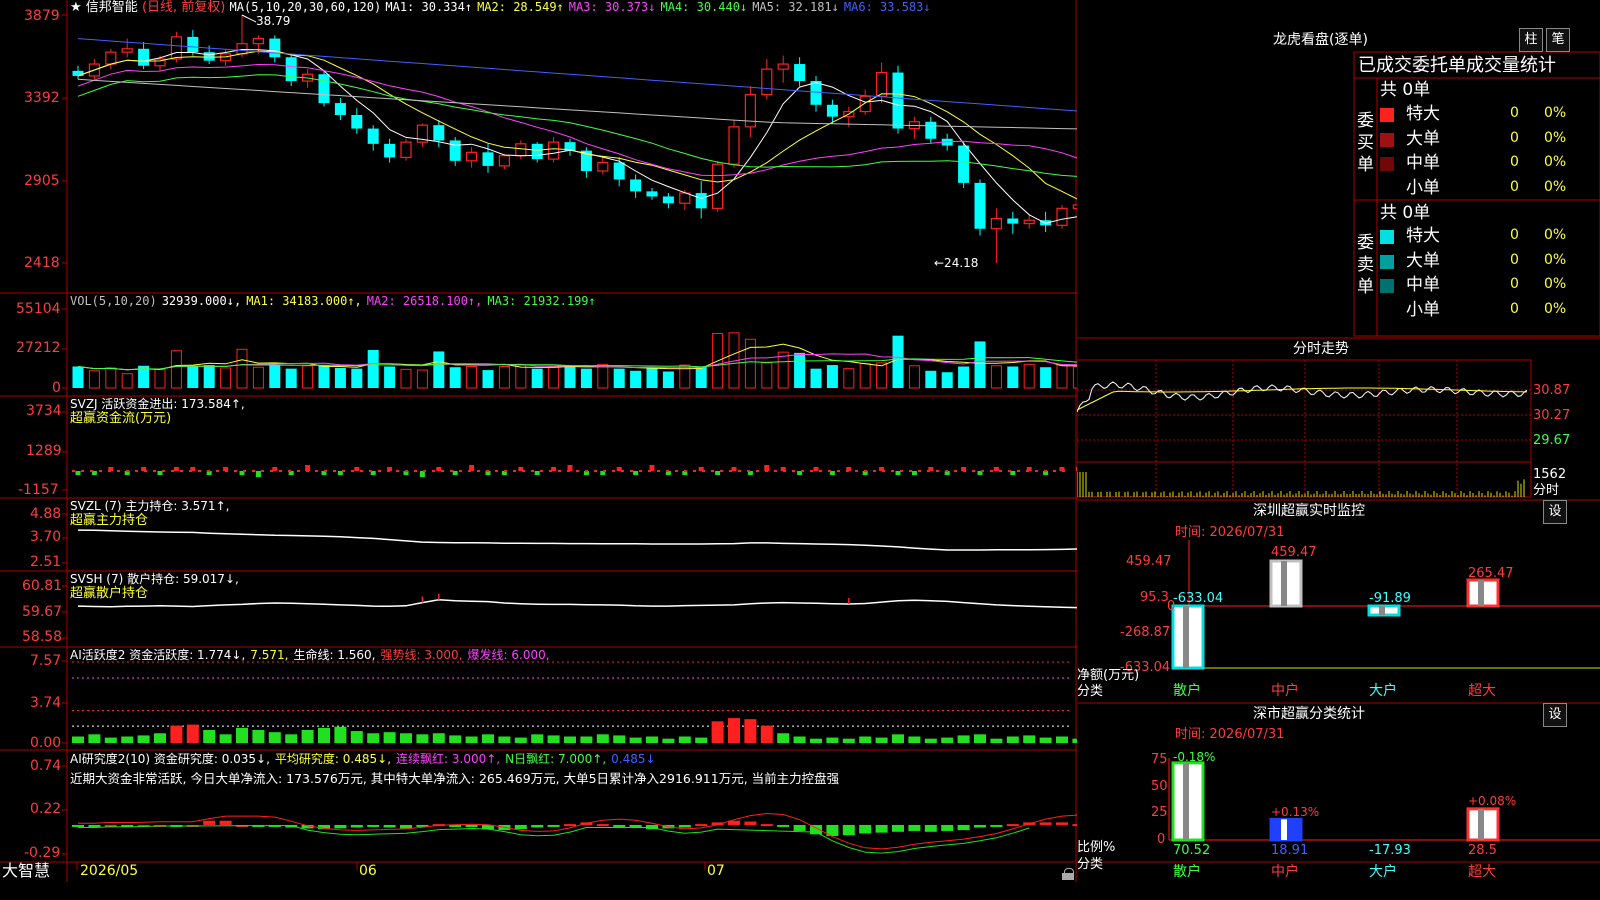 The height and width of the screenshot is (900, 1600). What do you see at coordinates (1555, 512) in the screenshot?
I see `sz-settings-button: 设` at bounding box center [1555, 512].